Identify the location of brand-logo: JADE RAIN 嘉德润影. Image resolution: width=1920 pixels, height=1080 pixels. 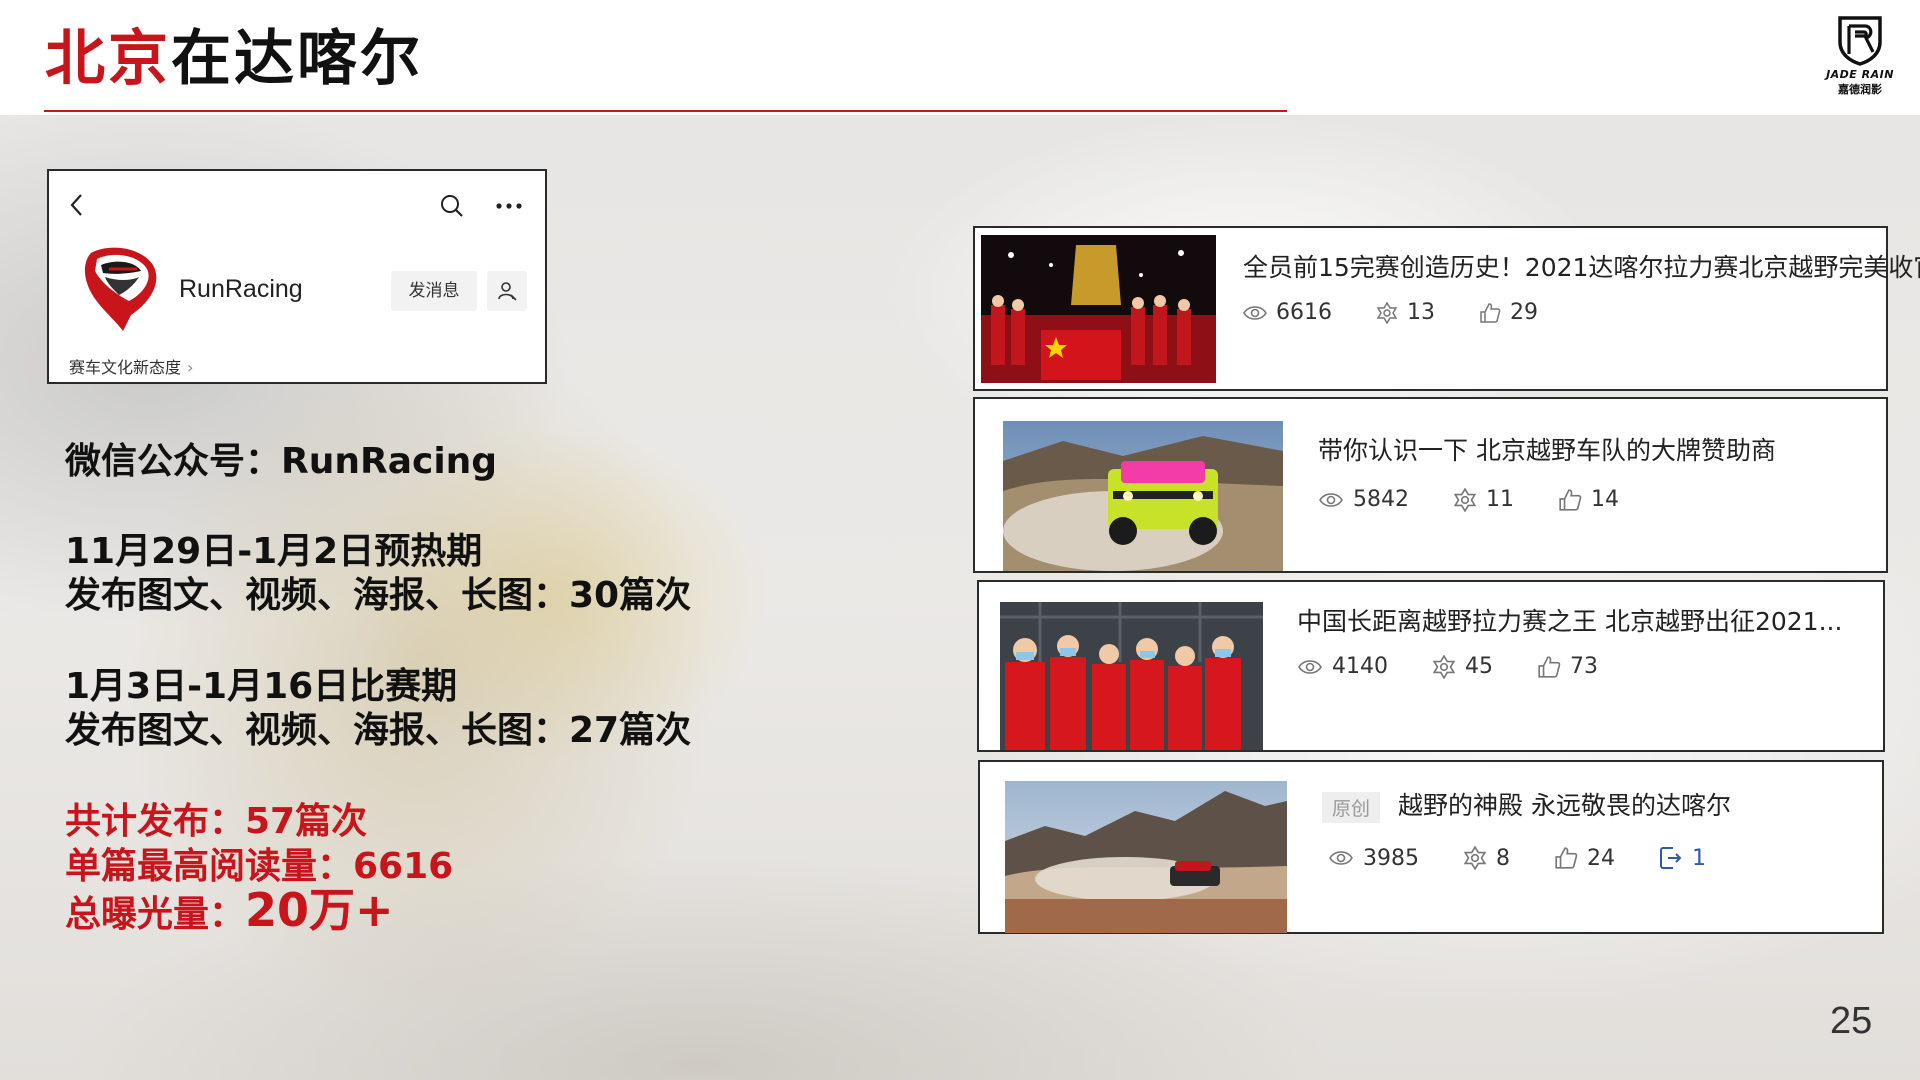
(1860, 61).